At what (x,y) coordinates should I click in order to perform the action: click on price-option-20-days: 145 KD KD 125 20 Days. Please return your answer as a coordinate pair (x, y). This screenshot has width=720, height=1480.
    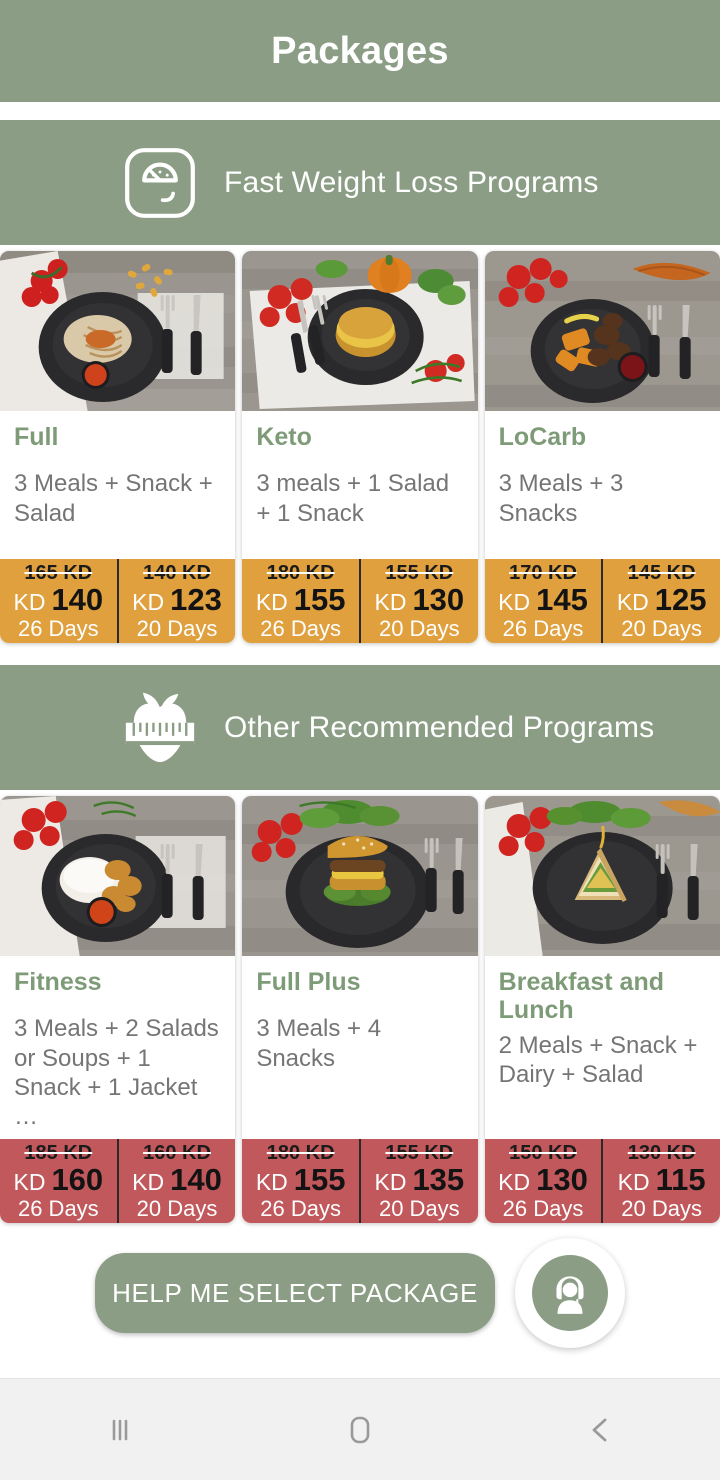
    Looking at the image, I should click on (660, 601).